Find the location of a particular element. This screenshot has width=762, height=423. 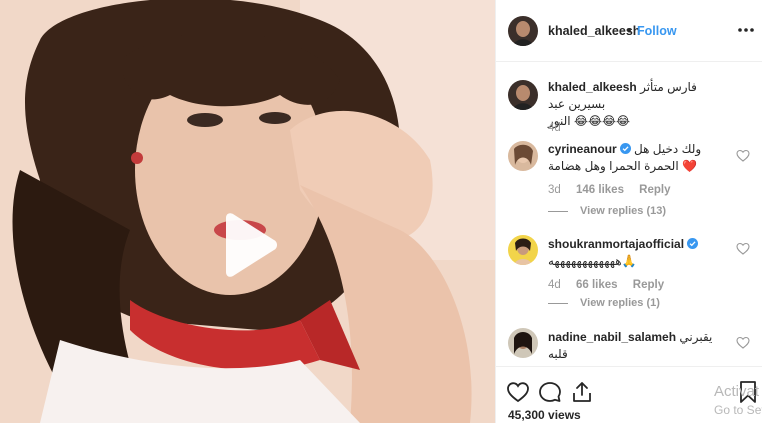

comment-meta: 4d 66 likes Reply is located at coordinates (612, 285).